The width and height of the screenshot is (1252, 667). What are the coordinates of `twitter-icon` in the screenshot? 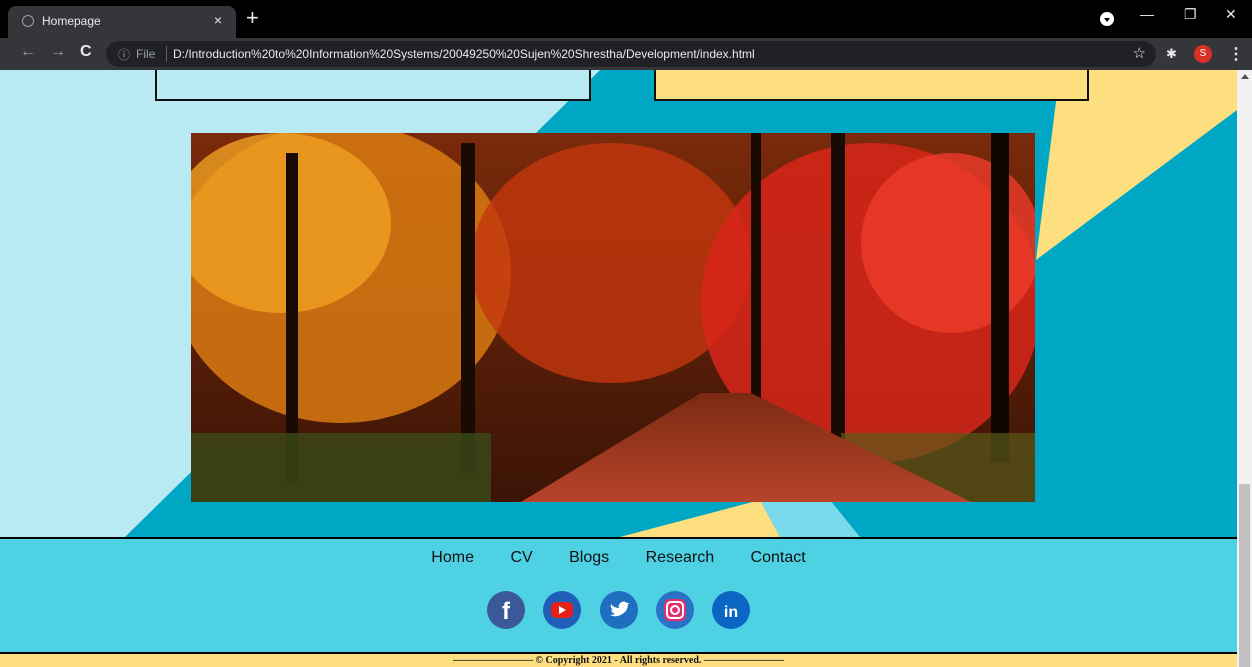 It's located at (618, 610).